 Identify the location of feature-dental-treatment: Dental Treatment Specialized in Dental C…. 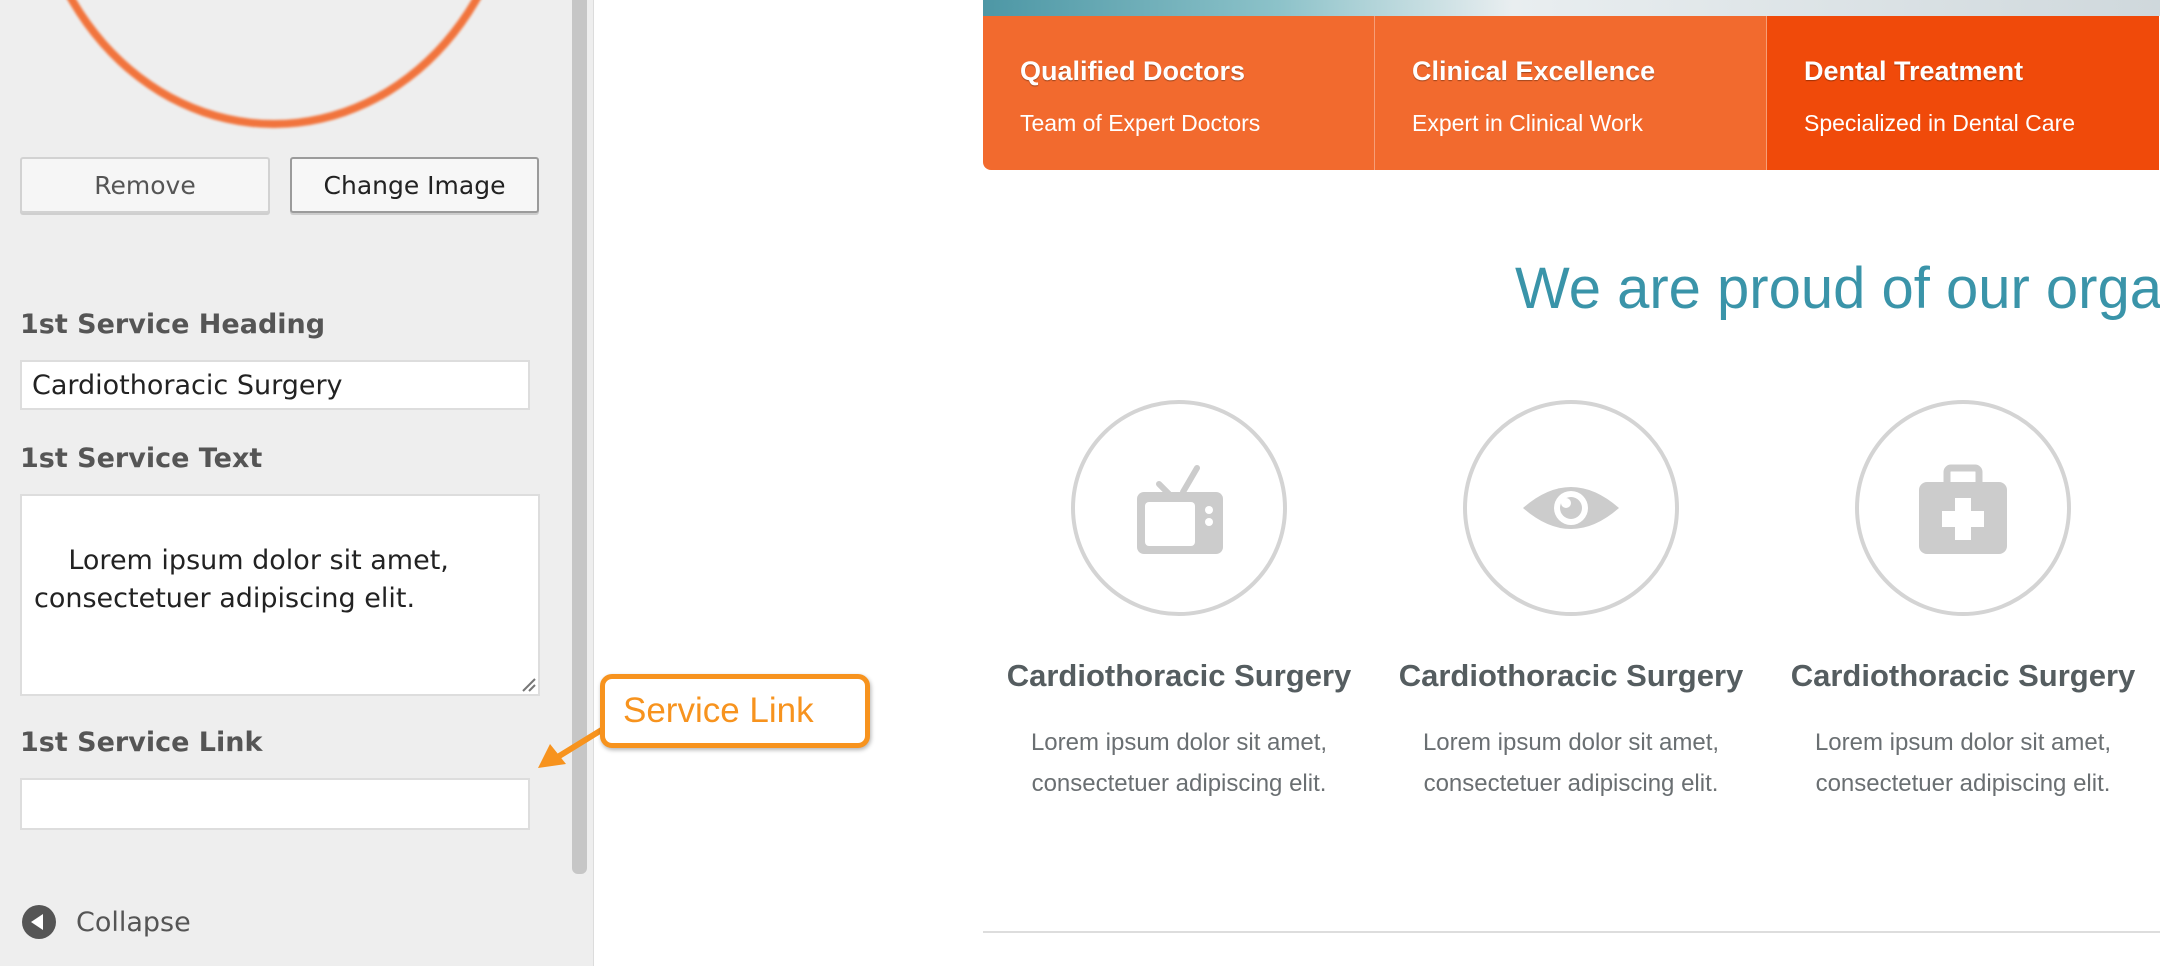
(1963, 93).